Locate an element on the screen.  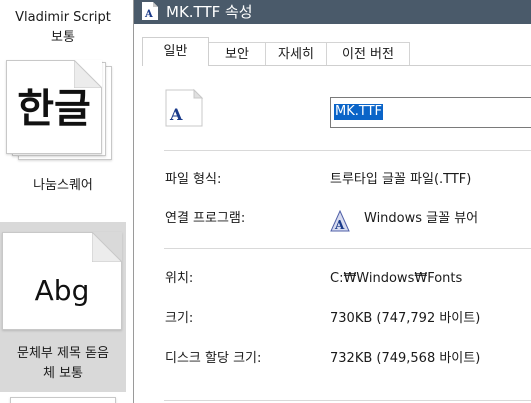
disk-size-label: 디스크 할당 크기: is located at coordinates (213, 358).